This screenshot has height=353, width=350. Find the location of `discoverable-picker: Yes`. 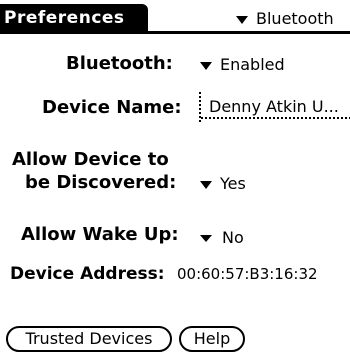

discoverable-picker: Yes is located at coordinates (223, 184).